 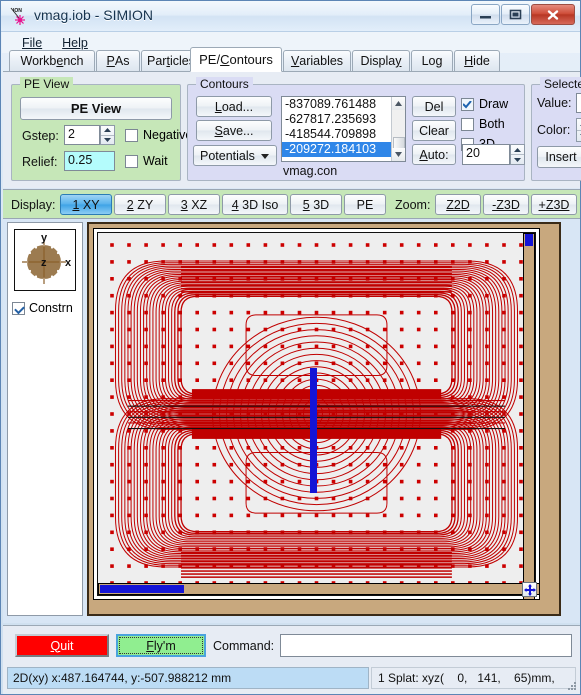 I want to click on insert-button: Insert, so click(x=559, y=157).